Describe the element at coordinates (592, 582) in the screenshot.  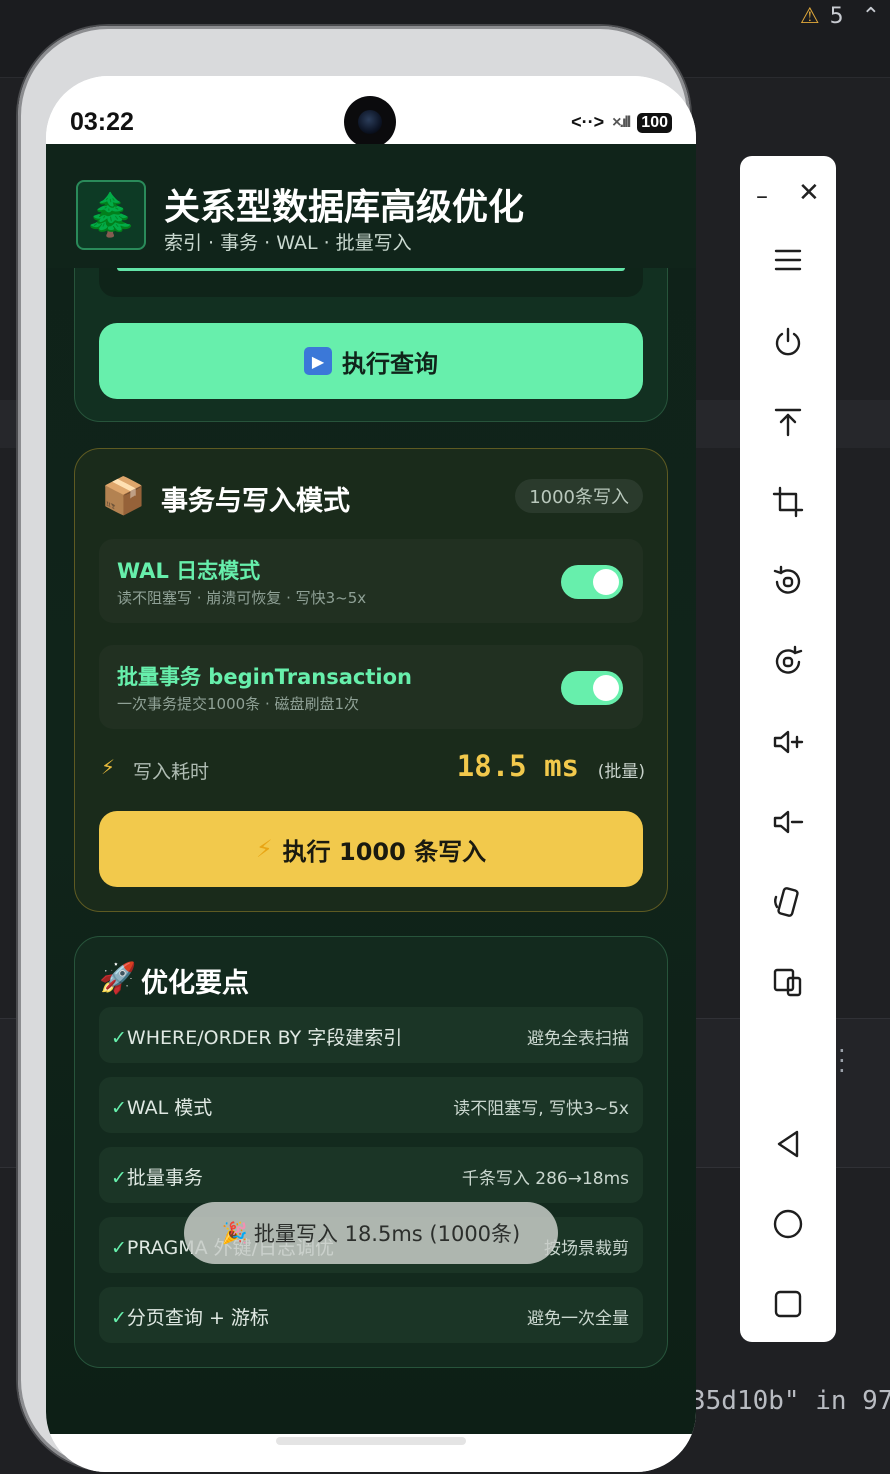
I see `wal-mode-toggle` at that location.